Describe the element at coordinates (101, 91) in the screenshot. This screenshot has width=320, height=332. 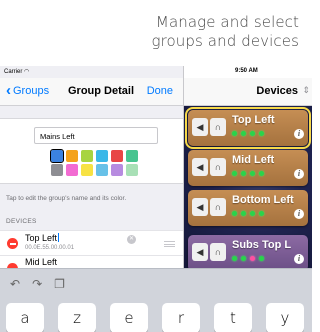
I see `page-title: Group Detail` at that location.